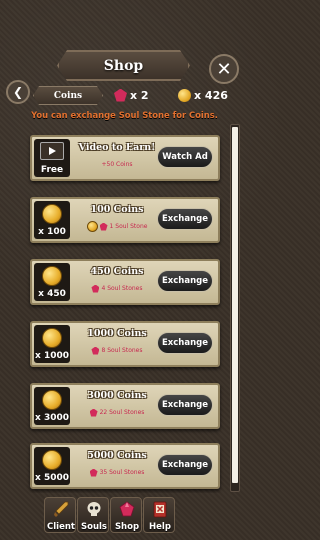 Image resolution: width=320 pixels, height=540 pixels. What do you see at coordinates (117, 271) in the screenshot?
I see `item-title: 450 Coins` at bounding box center [117, 271].